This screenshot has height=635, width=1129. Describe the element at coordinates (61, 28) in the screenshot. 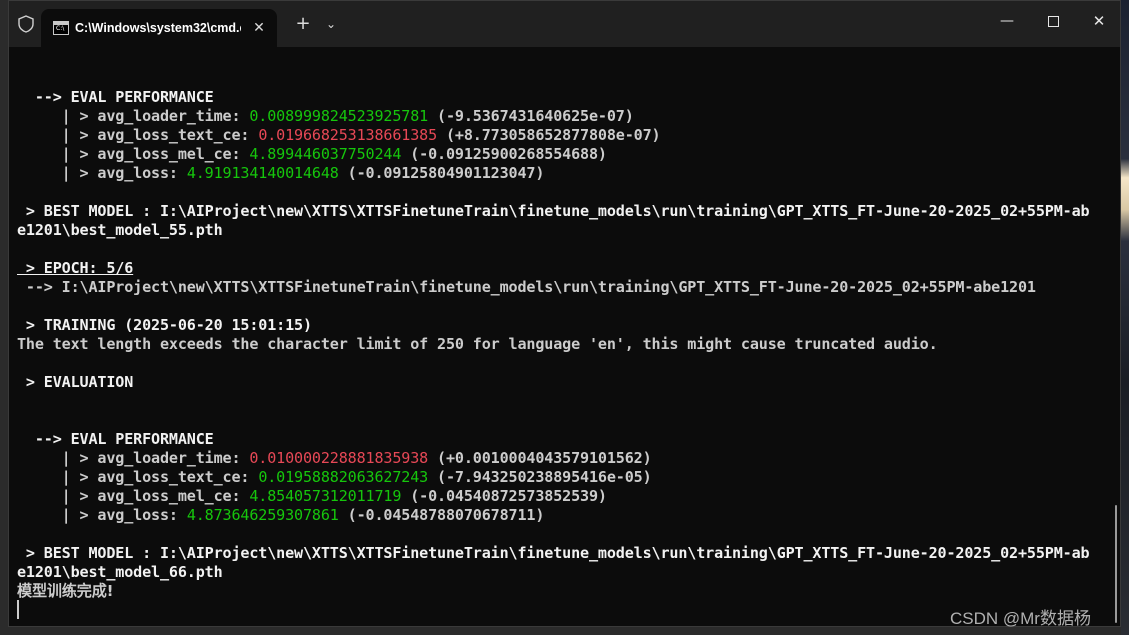

I see `terminal-icon: C:\` at that location.